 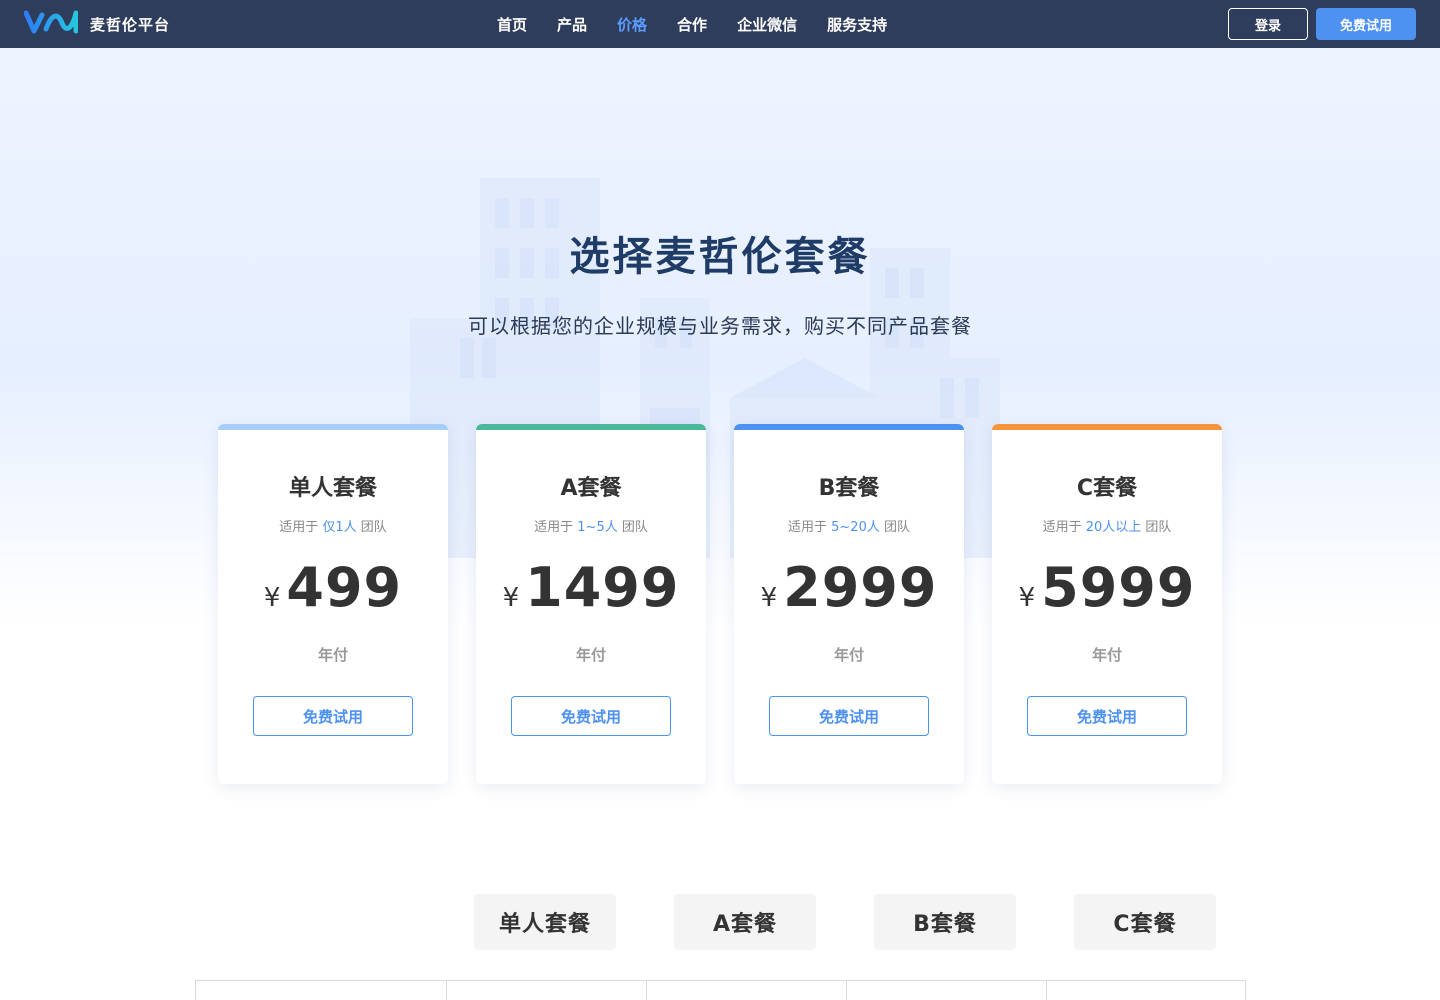 What do you see at coordinates (849, 488) in the screenshot?
I see `plan-name: B套餐` at bounding box center [849, 488].